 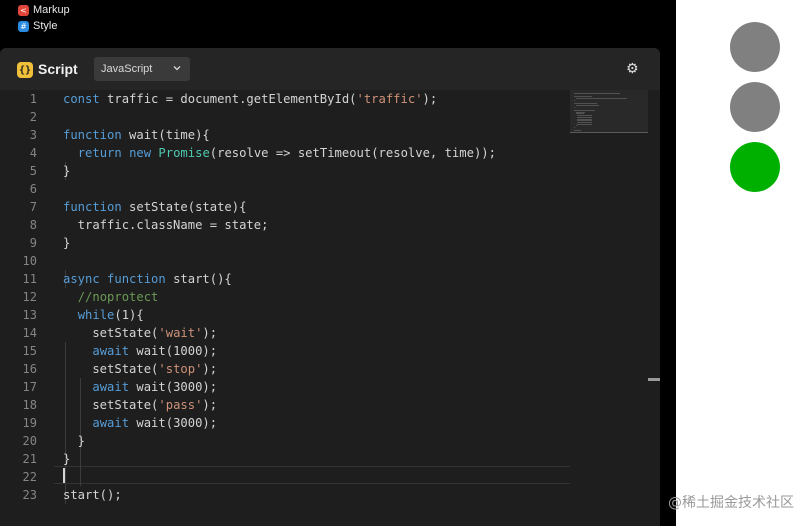 What do you see at coordinates (33, 225) in the screenshot?
I see `line-number: 8` at bounding box center [33, 225].